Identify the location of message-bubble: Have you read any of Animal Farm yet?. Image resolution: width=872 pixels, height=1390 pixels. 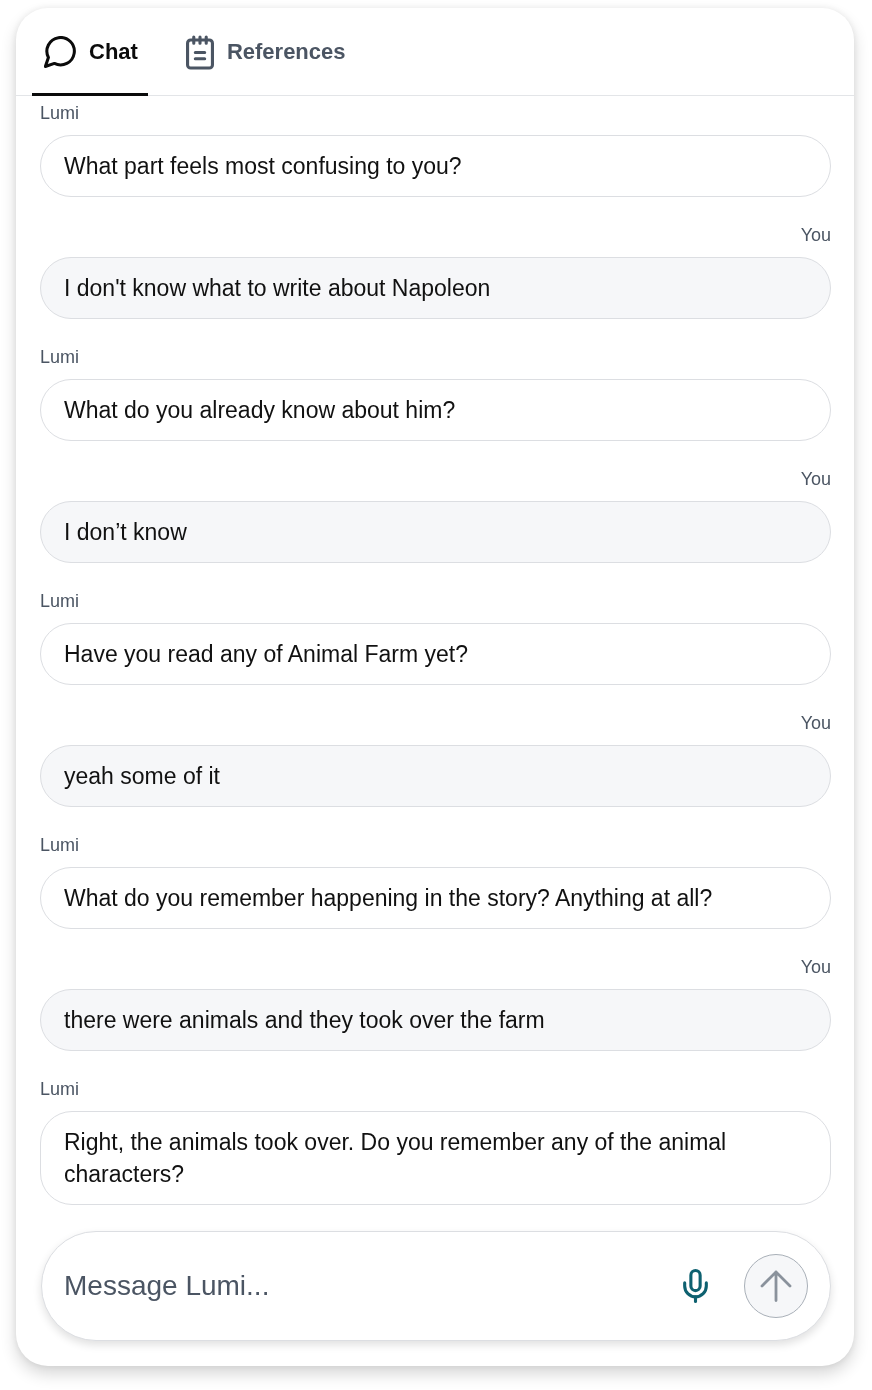
(435, 654).